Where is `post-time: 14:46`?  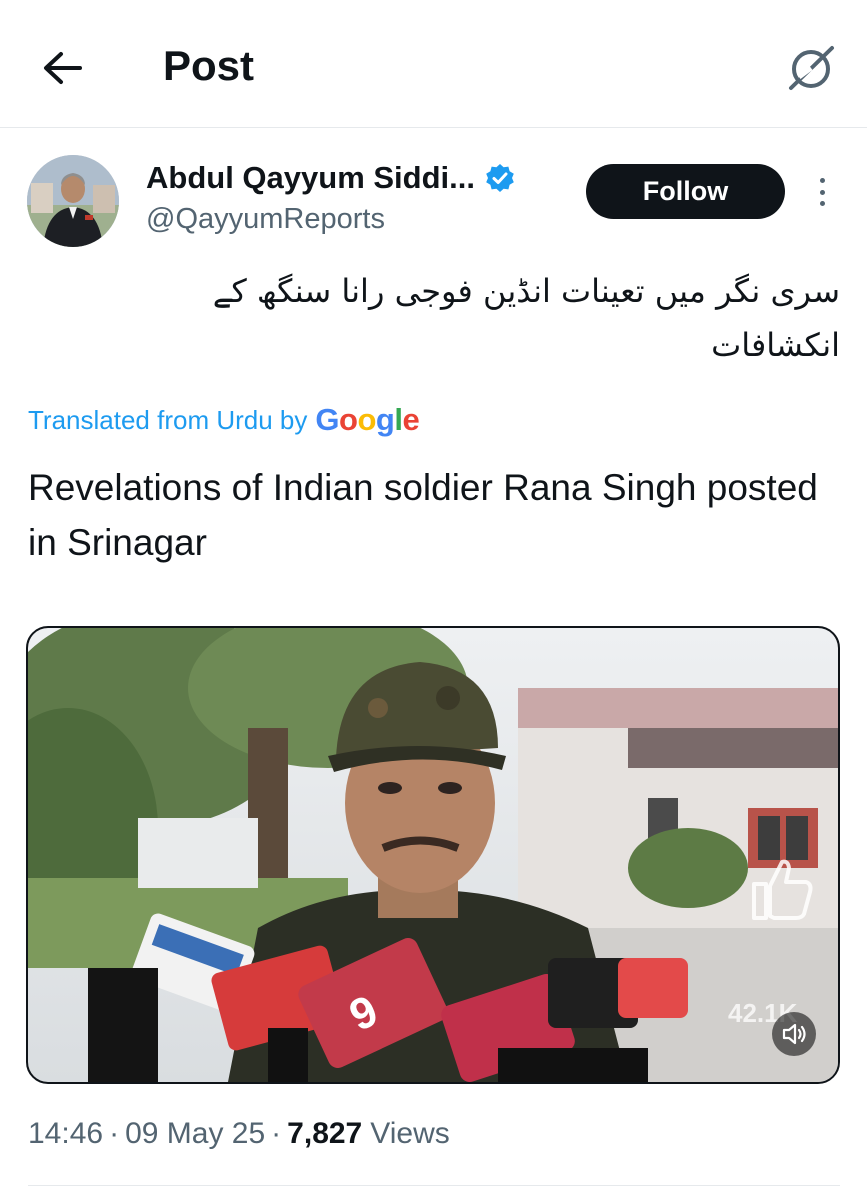
post-time: 14:46 is located at coordinates (65, 1134).